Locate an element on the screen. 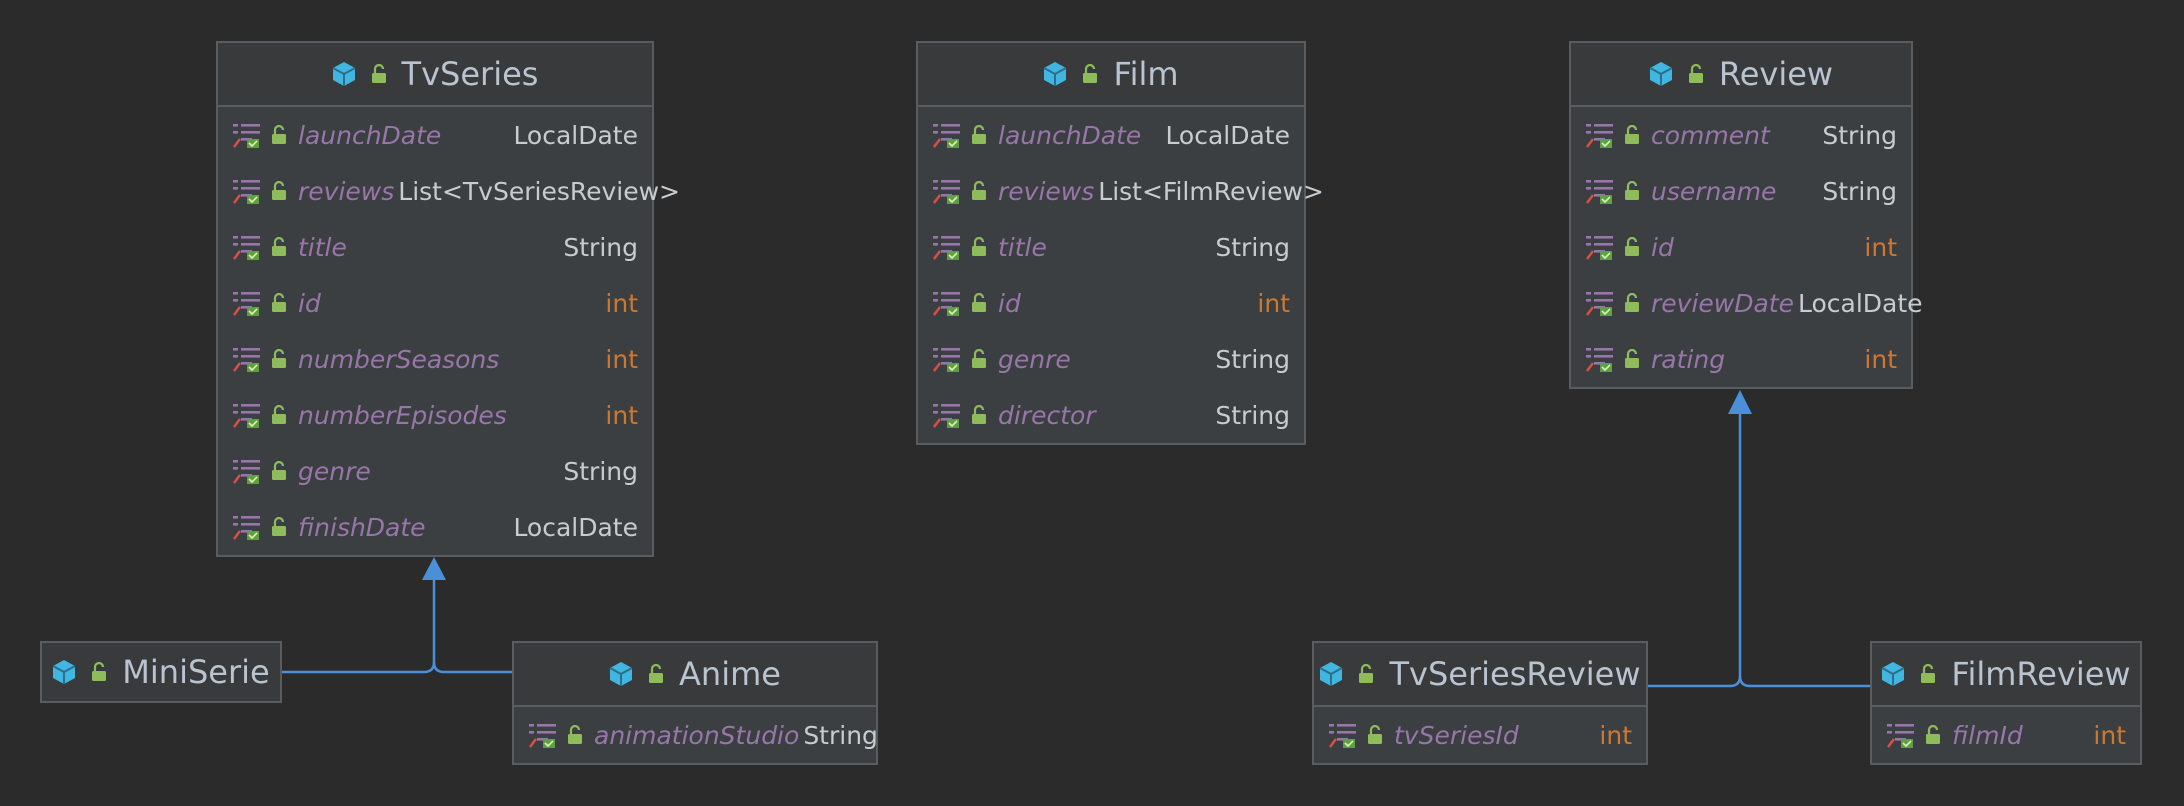 The image size is (2184, 806). inheritance-arrowhead-tvseries is located at coordinates (434, 568).